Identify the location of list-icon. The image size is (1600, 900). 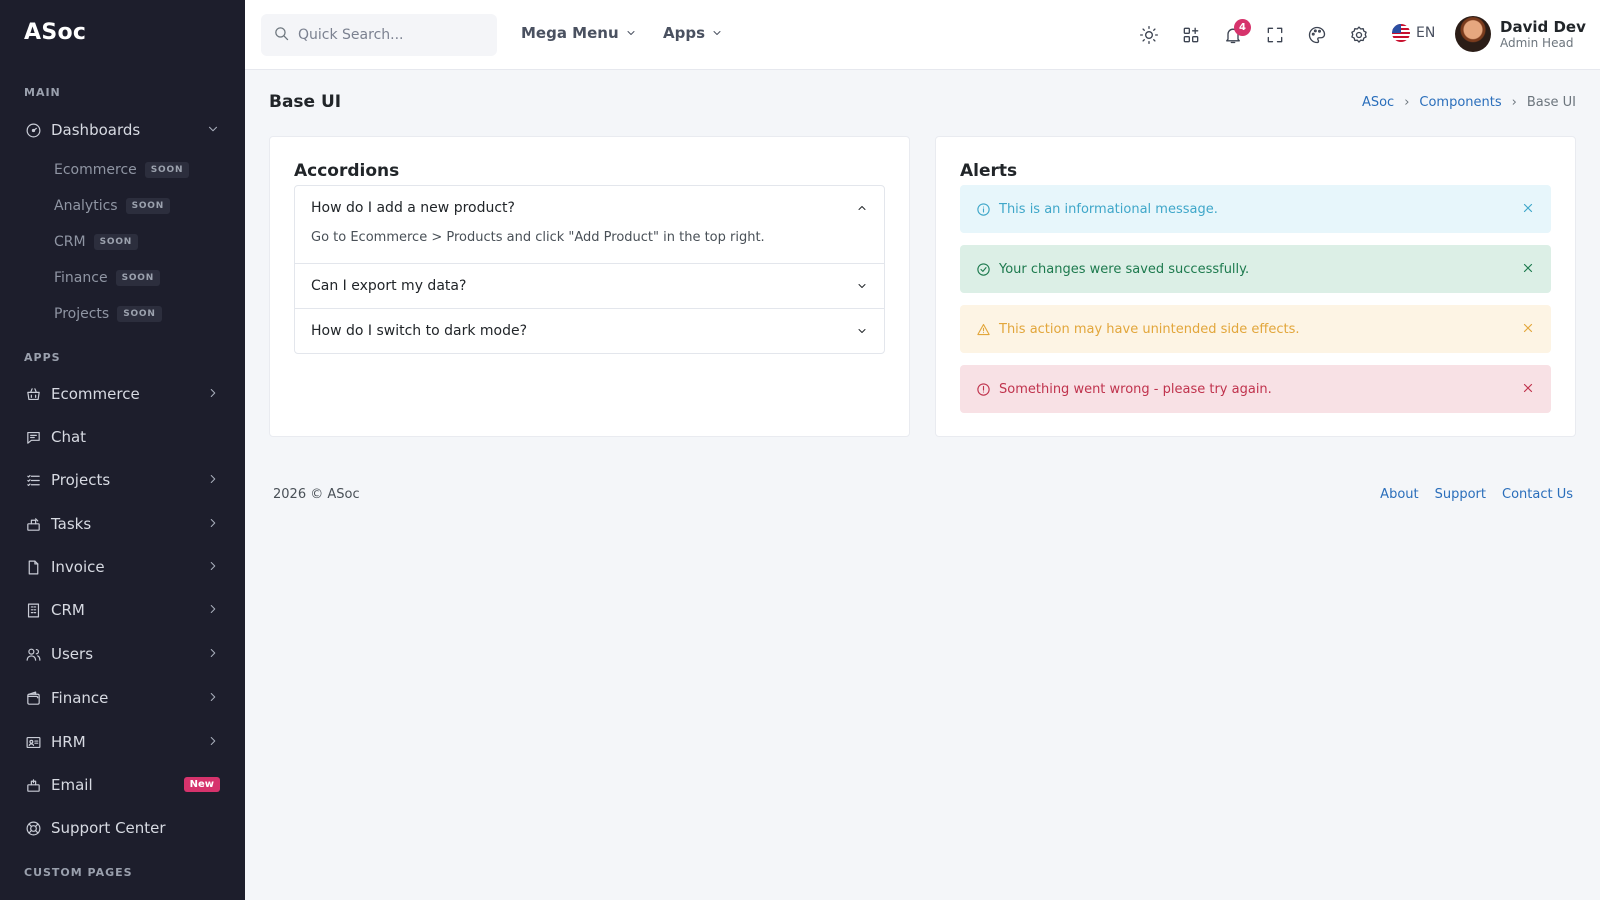
(33, 480).